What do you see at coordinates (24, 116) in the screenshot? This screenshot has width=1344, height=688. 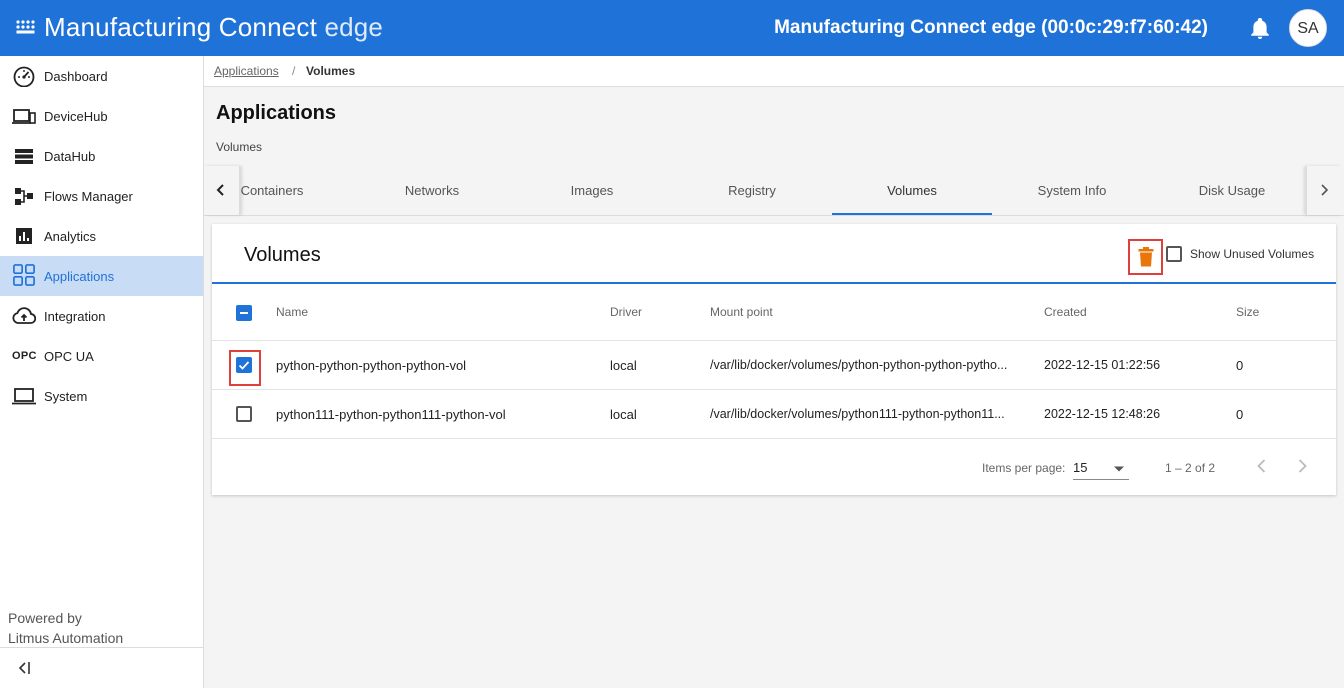 I see `devices-icon` at bounding box center [24, 116].